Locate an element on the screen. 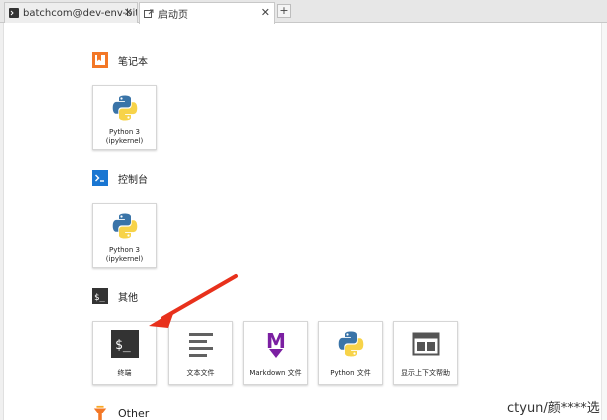 The height and width of the screenshot is (420, 607). section-other-en: Other is located at coordinates (120, 412).